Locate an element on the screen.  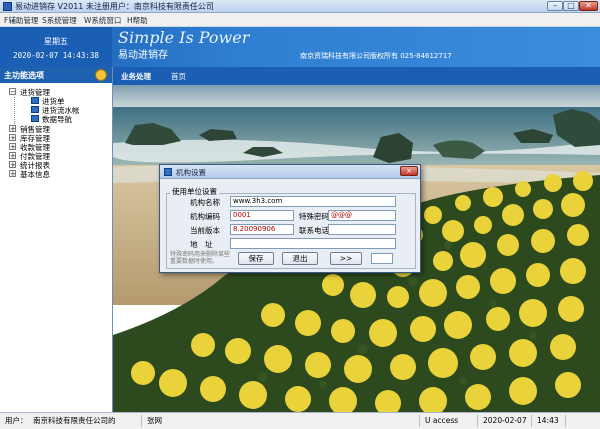
password-hint: 特殊密码用来删除某些重要数据时使用。 is located at coordinates (200, 258).